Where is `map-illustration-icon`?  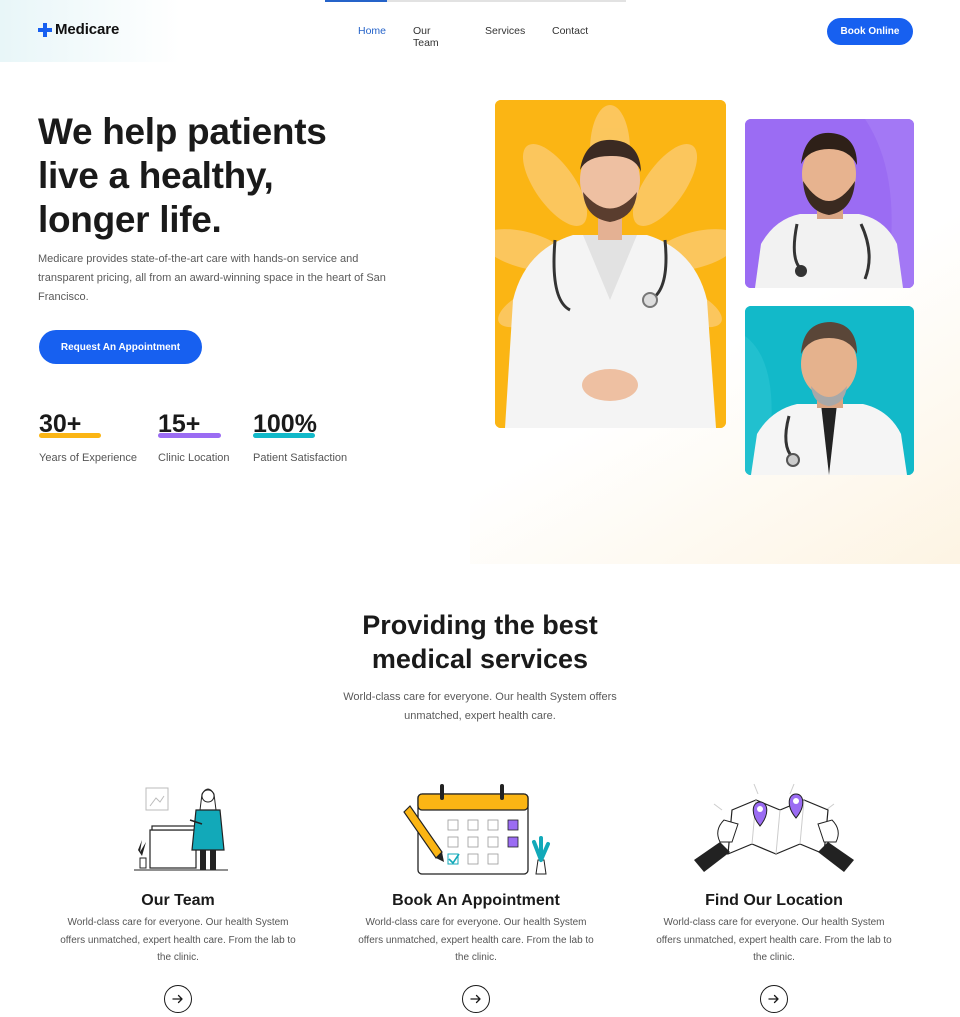 map-illustration-icon is located at coordinates (774, 825).